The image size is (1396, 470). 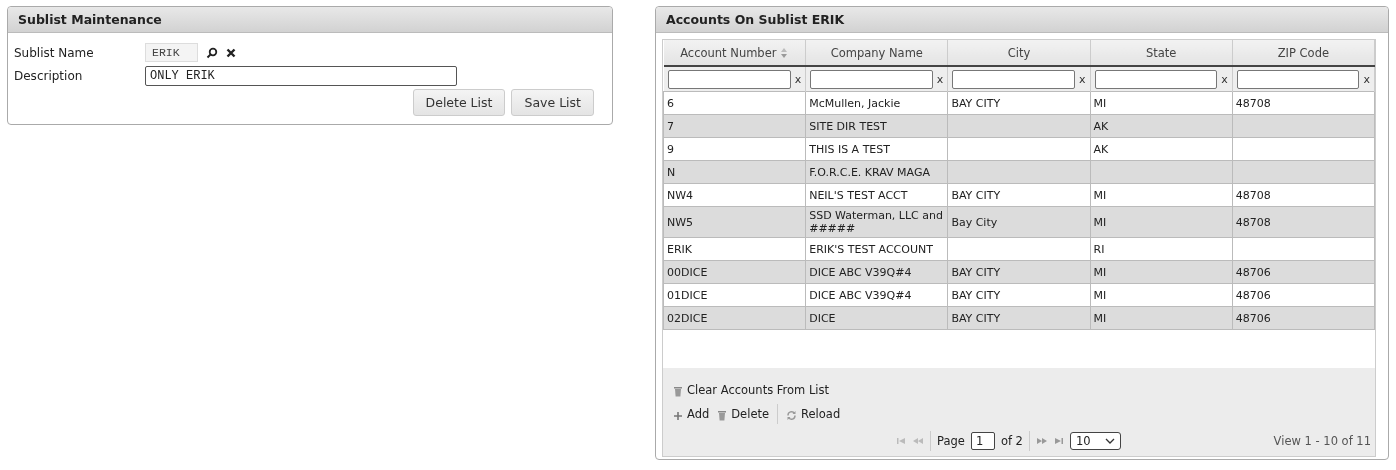 I want to click on refresh-icon, so click(x=792, y=415).